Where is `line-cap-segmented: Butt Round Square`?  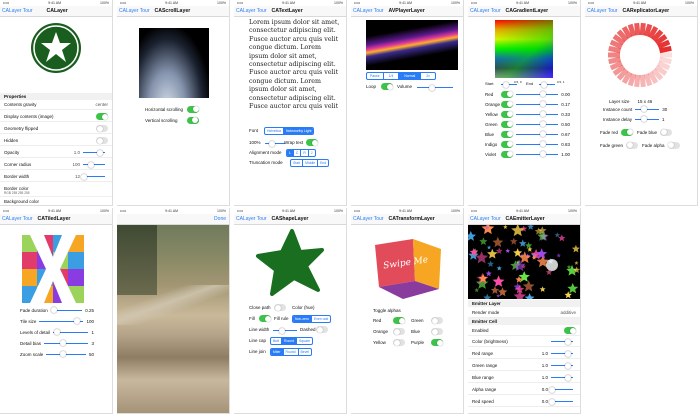
line-cap-segmented: Butt Round Square is located at coordinates (291, 341).